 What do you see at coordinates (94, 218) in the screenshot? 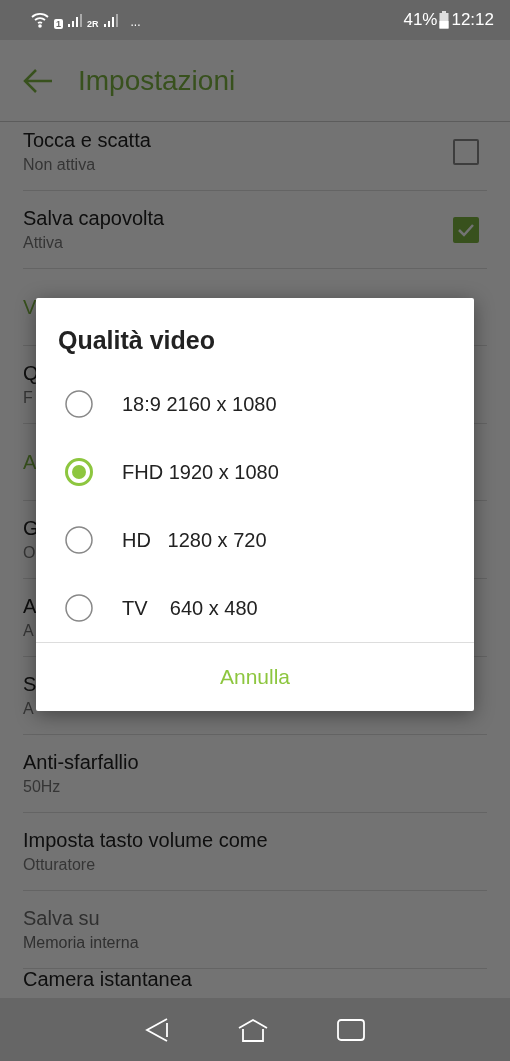
I see `setting-title: Salva capovolta` at bounding box center [94, 218].